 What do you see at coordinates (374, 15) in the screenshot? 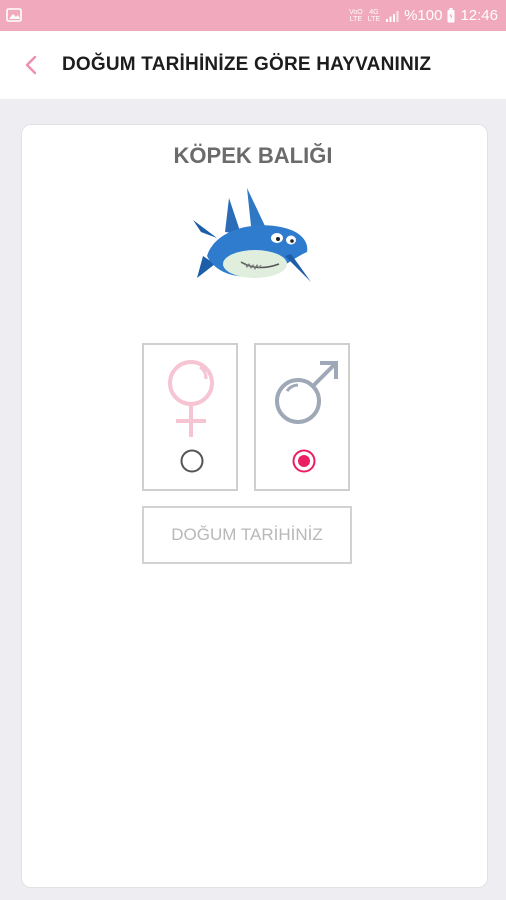
I see `data-indicator: 4G LTE` at bounding box center [374, 15].